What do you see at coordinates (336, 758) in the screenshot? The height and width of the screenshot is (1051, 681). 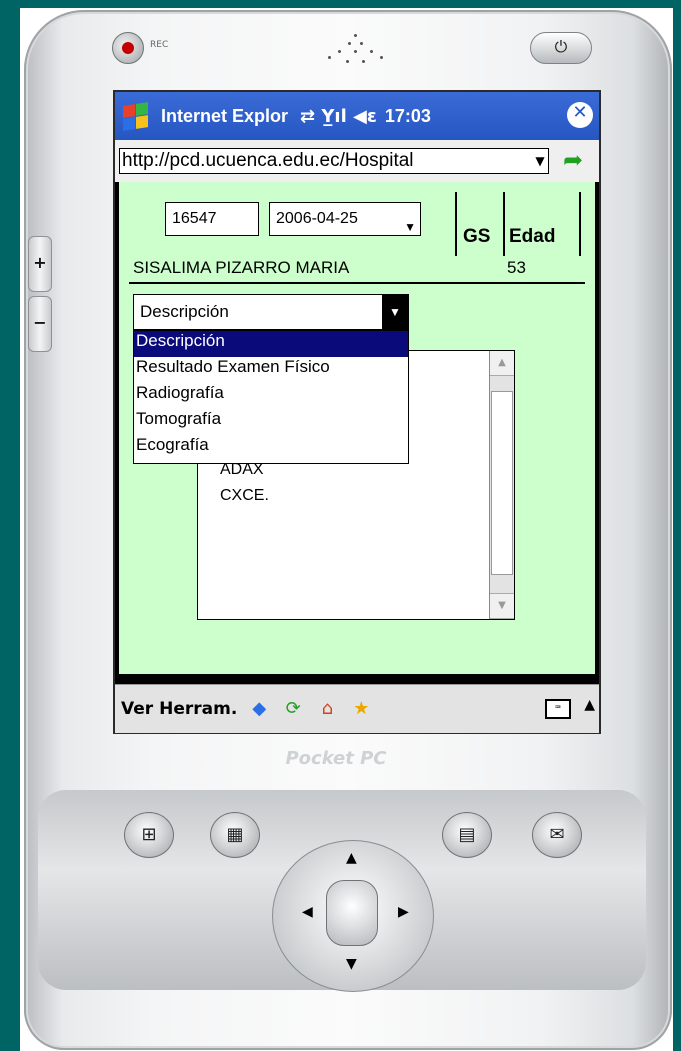 I see `pocket-pc-logo: Pocket PC` at bounding box center [336, 758].